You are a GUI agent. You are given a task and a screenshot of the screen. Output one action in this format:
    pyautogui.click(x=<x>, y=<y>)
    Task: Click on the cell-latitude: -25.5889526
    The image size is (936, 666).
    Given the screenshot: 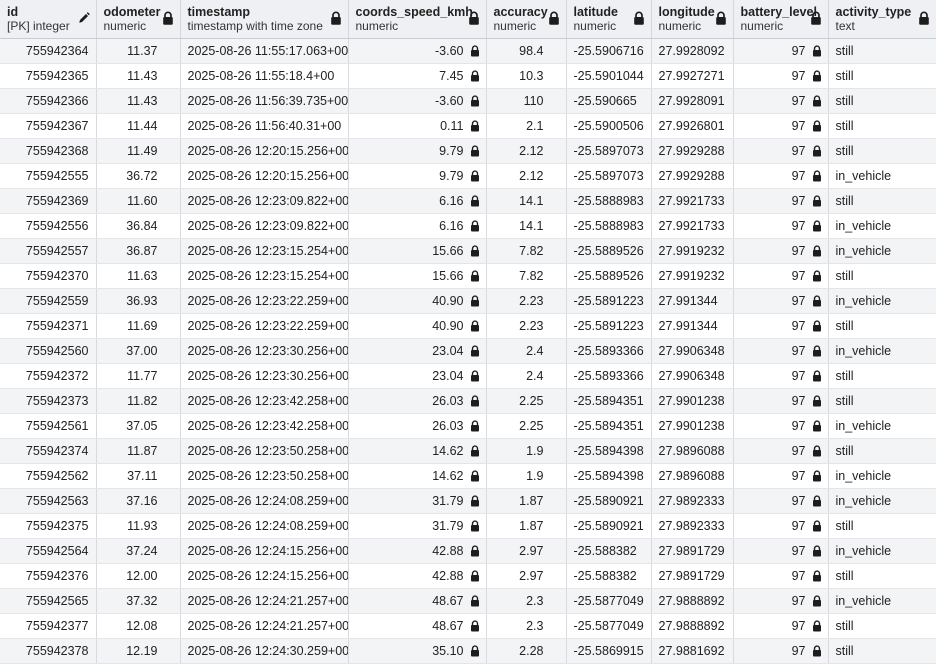 What is the action you would take?
    pyautogui.click(x=609, y=251)
    